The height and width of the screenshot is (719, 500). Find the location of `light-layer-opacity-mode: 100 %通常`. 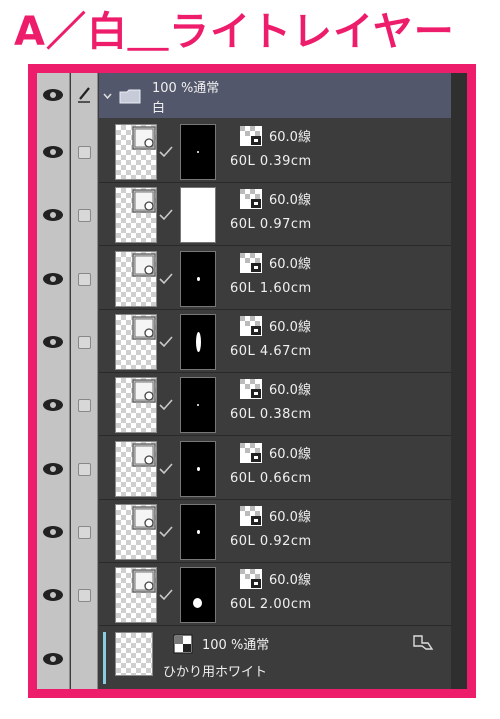

light-layer-opacity-mode: 100 %通常 is located at coordinates (236, 645).